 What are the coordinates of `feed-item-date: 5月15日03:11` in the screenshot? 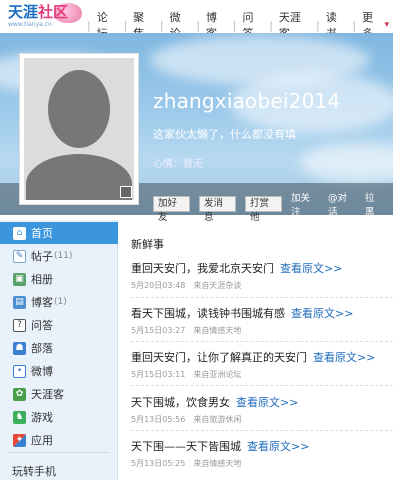 It's located at (158, 374).